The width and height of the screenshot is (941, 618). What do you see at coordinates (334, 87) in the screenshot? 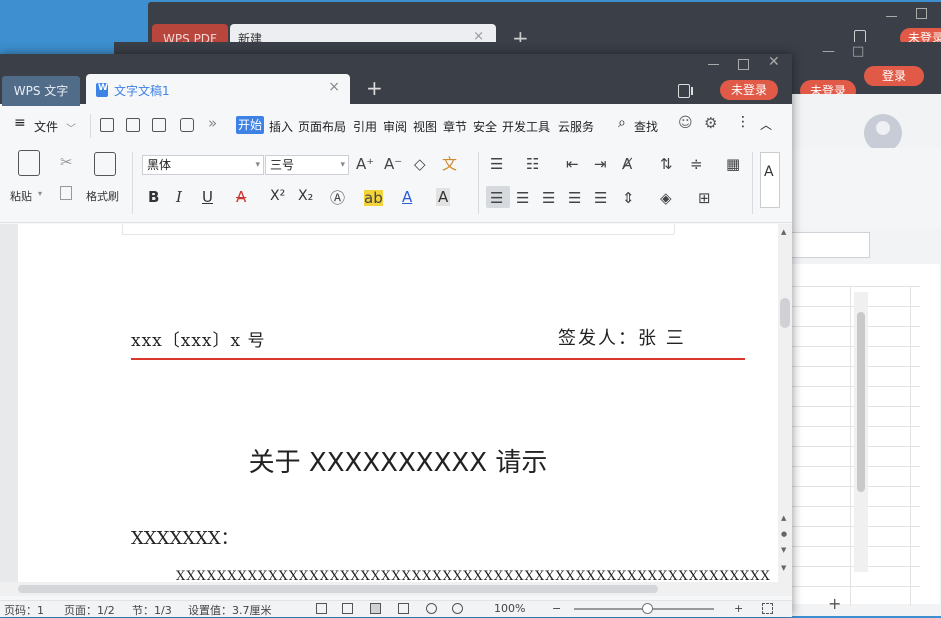
I see `close-tab-icon: ×` at bounding box center [334, 87].